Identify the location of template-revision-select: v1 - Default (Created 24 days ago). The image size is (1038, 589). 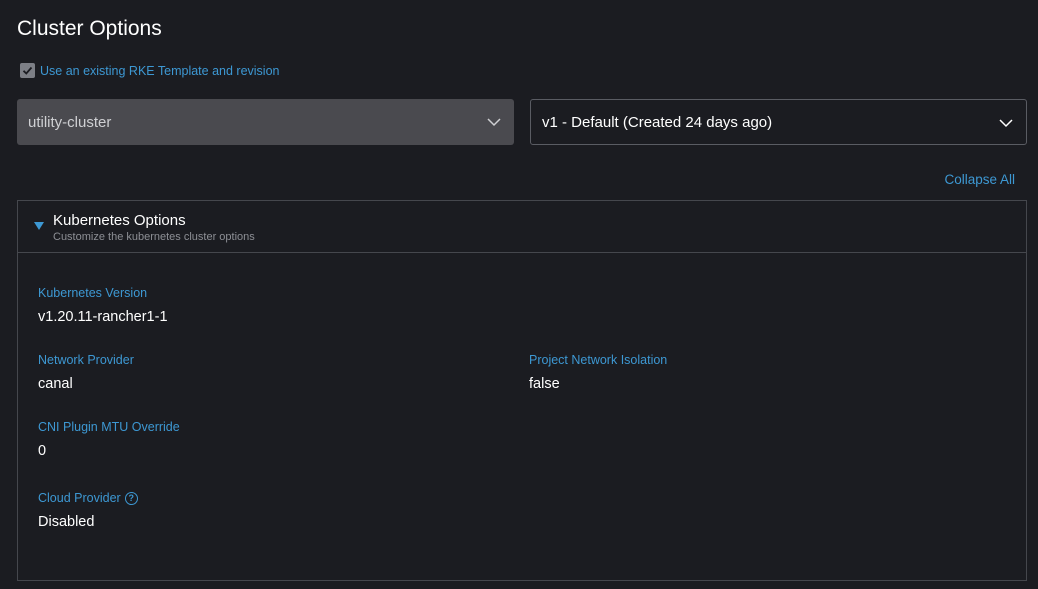
(778, 122).